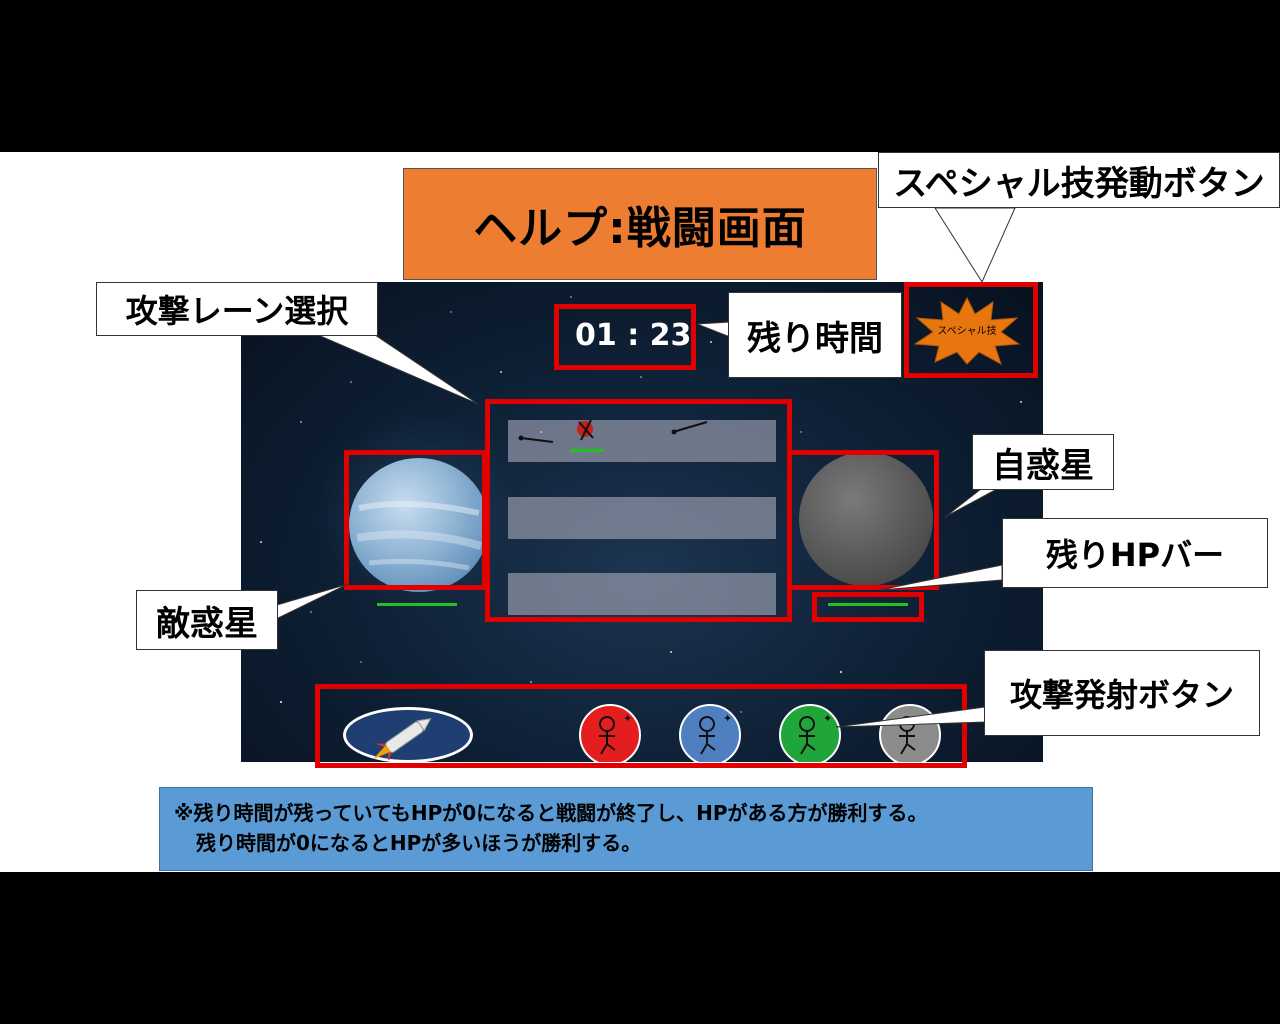 The image size is (1280, 1024). I want to click on rules-note-line1: ※残り時間が残っていてもHPが0になると戦闘が終了し、HPがある方が勝利する。, so click(551, 813).